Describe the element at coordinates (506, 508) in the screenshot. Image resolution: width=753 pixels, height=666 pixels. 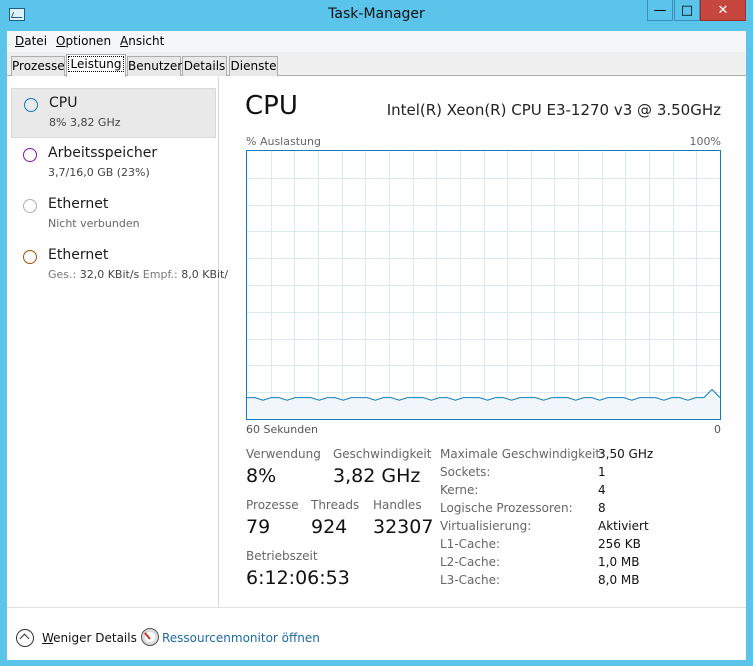
I see `spec-label: Logische Prozessoren:` at that location.